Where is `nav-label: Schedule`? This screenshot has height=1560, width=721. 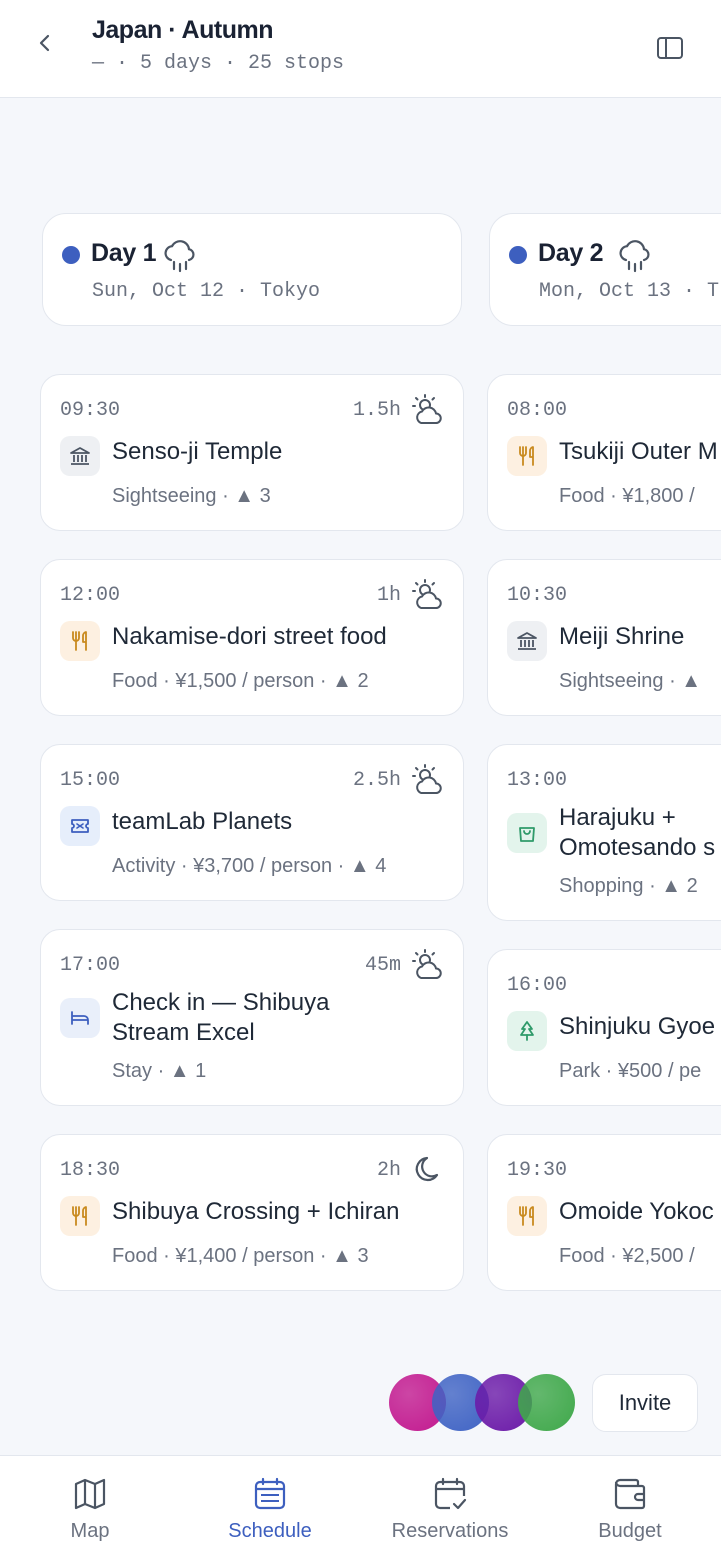 nav-label: Schedule is located at coordinates (270, 1531).